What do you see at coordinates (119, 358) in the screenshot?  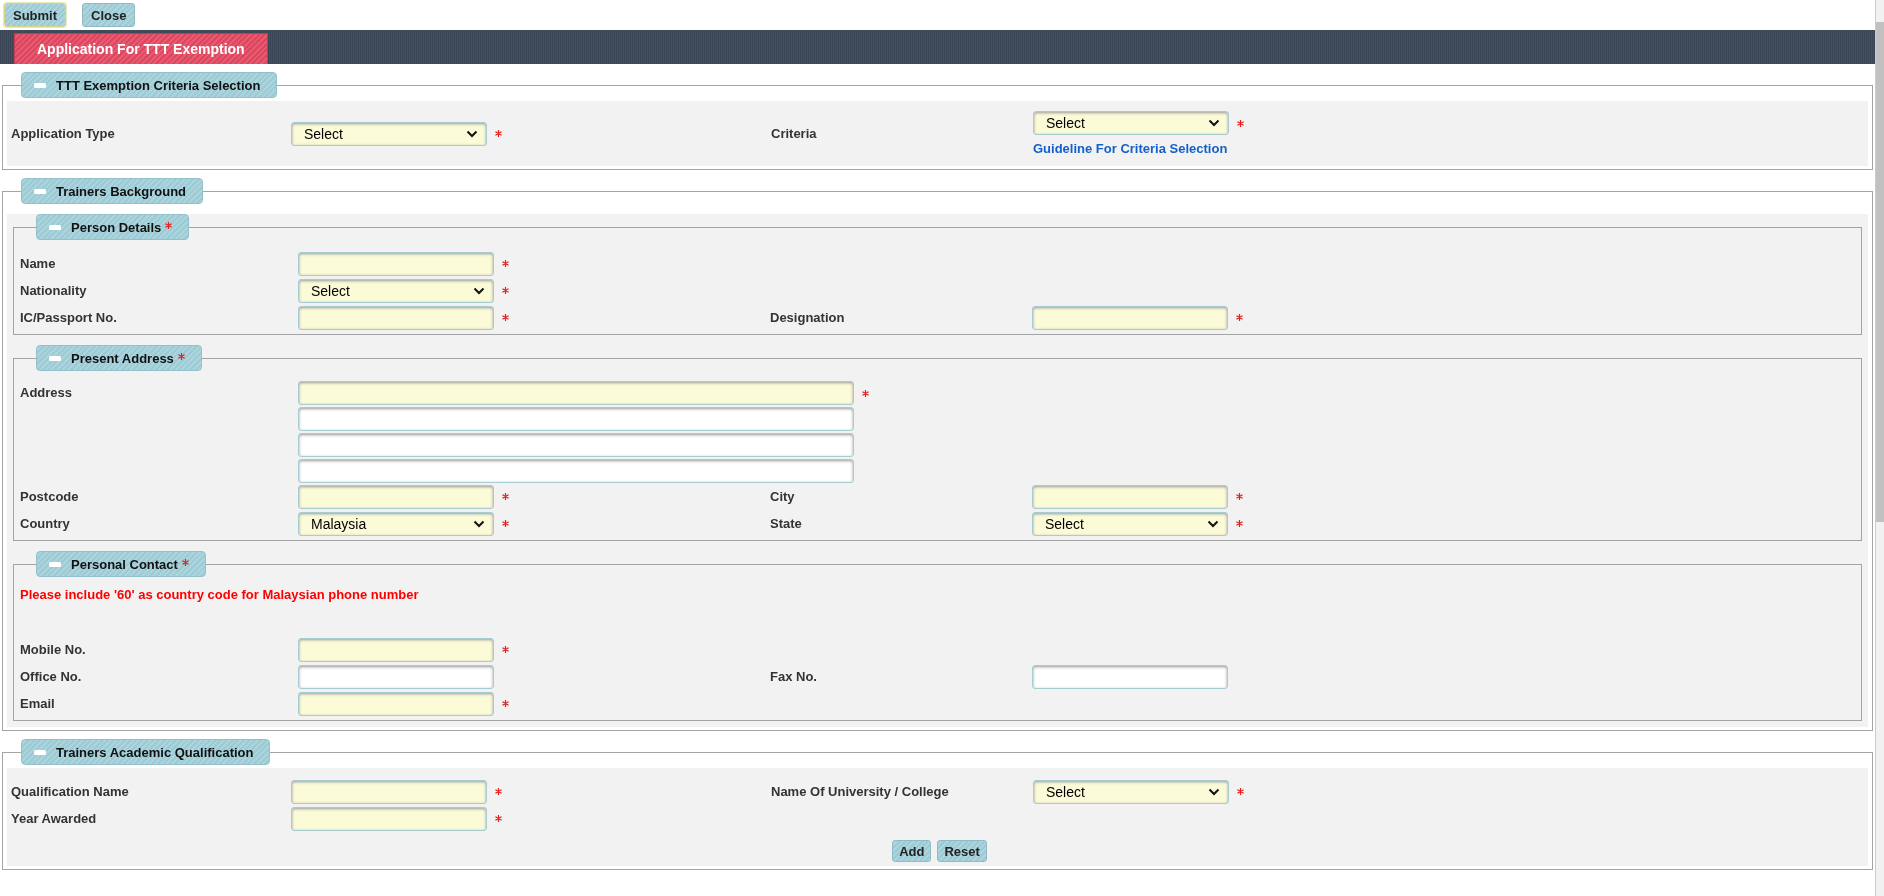 I see `subsection-header: Present Address` at bounding box center [119, 358].